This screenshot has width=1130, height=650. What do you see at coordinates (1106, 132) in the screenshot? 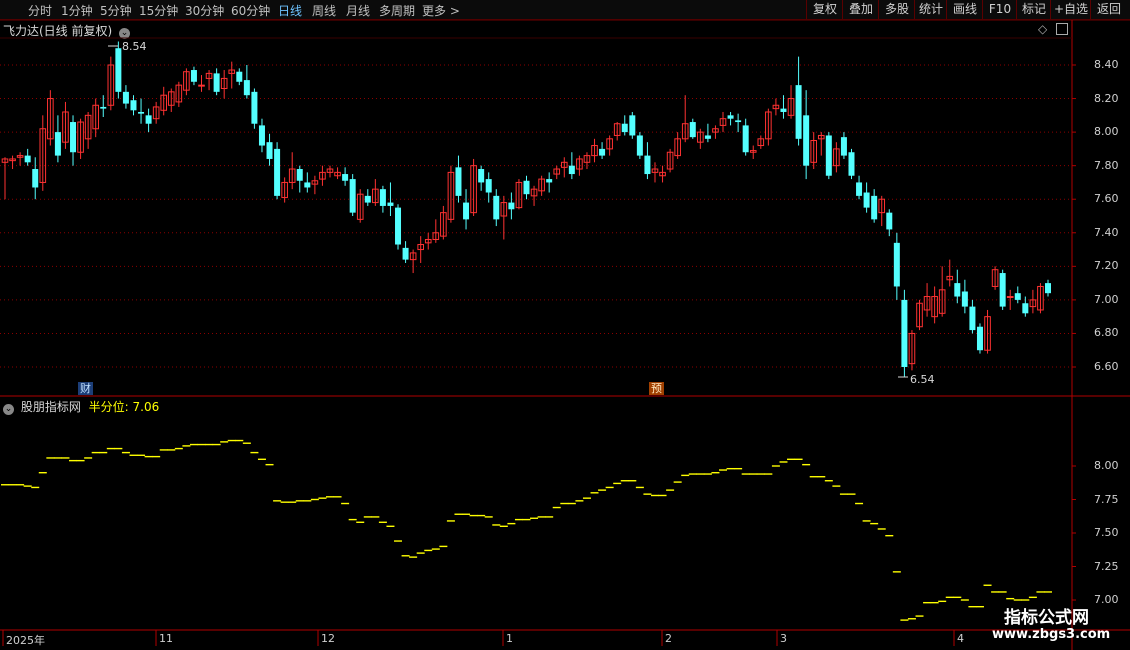
I see `price-tick-2: 8.00` at bounding box center [1106, 132].